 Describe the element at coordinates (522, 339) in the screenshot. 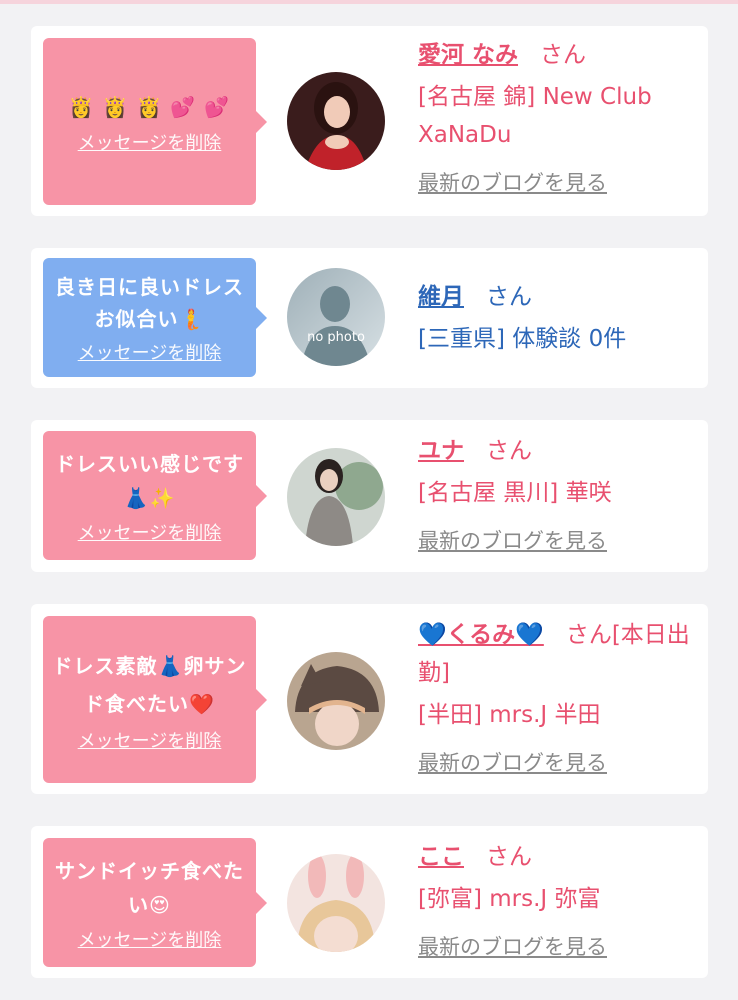

I see `shop-name: [三重県] 体験談 0件` at that location.